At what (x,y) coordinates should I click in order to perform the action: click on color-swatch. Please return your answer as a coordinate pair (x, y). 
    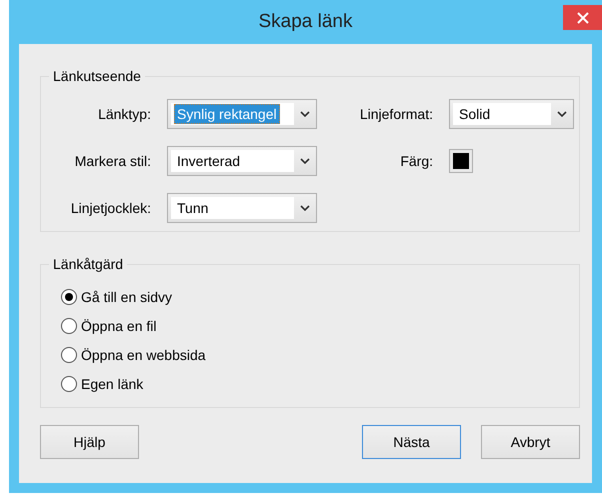
    Looking at the image, I should click on (461, 161).